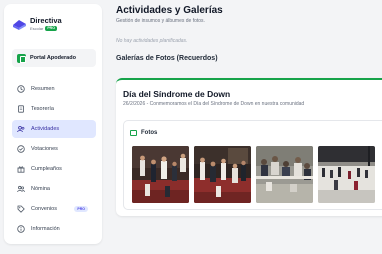  Describe the element at coordinates (40, 189) in the screenshot. I see `sidebar-item-label: Nómina` at that location.